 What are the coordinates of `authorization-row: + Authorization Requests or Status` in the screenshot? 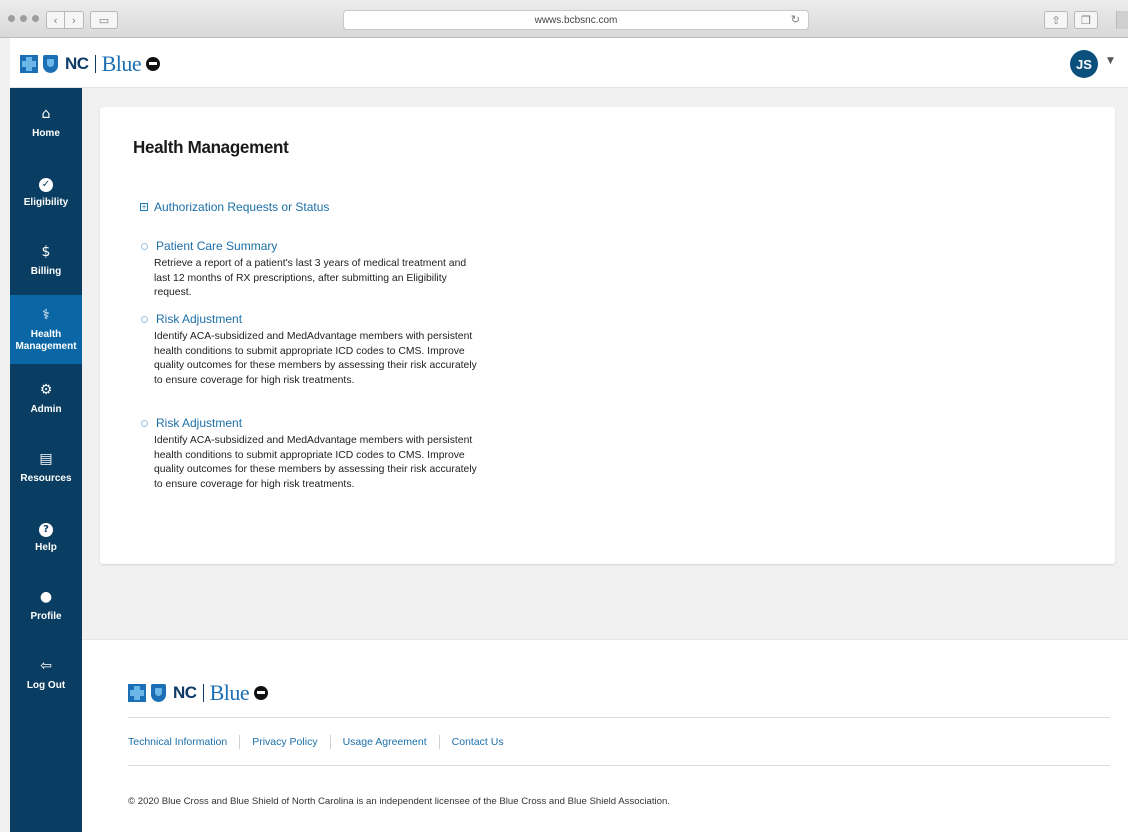 It's located at (234, 207).